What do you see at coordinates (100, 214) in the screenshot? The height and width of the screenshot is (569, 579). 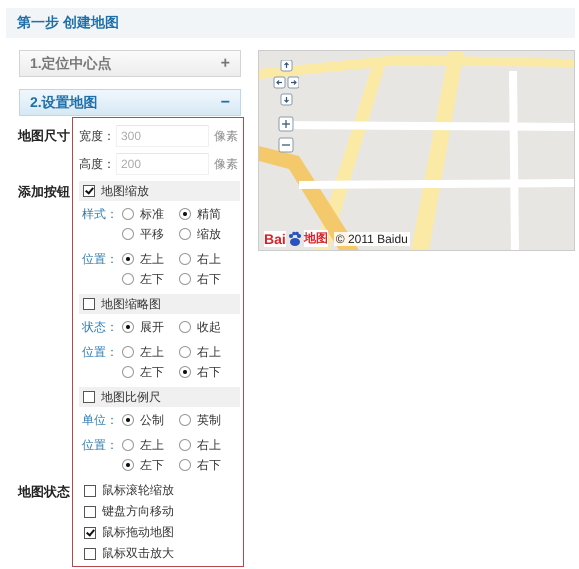 I see `setting-label: 样式：` at bounding box center [100, 214].